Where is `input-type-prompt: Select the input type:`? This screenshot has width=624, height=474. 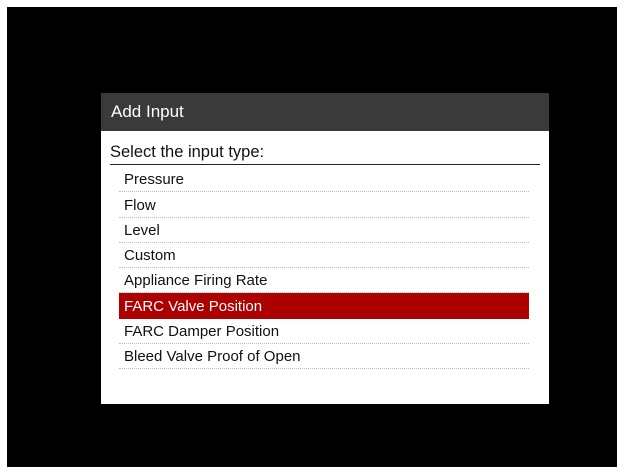 input-type-prompt: Select the input type: is located at coordinates (325, 154).